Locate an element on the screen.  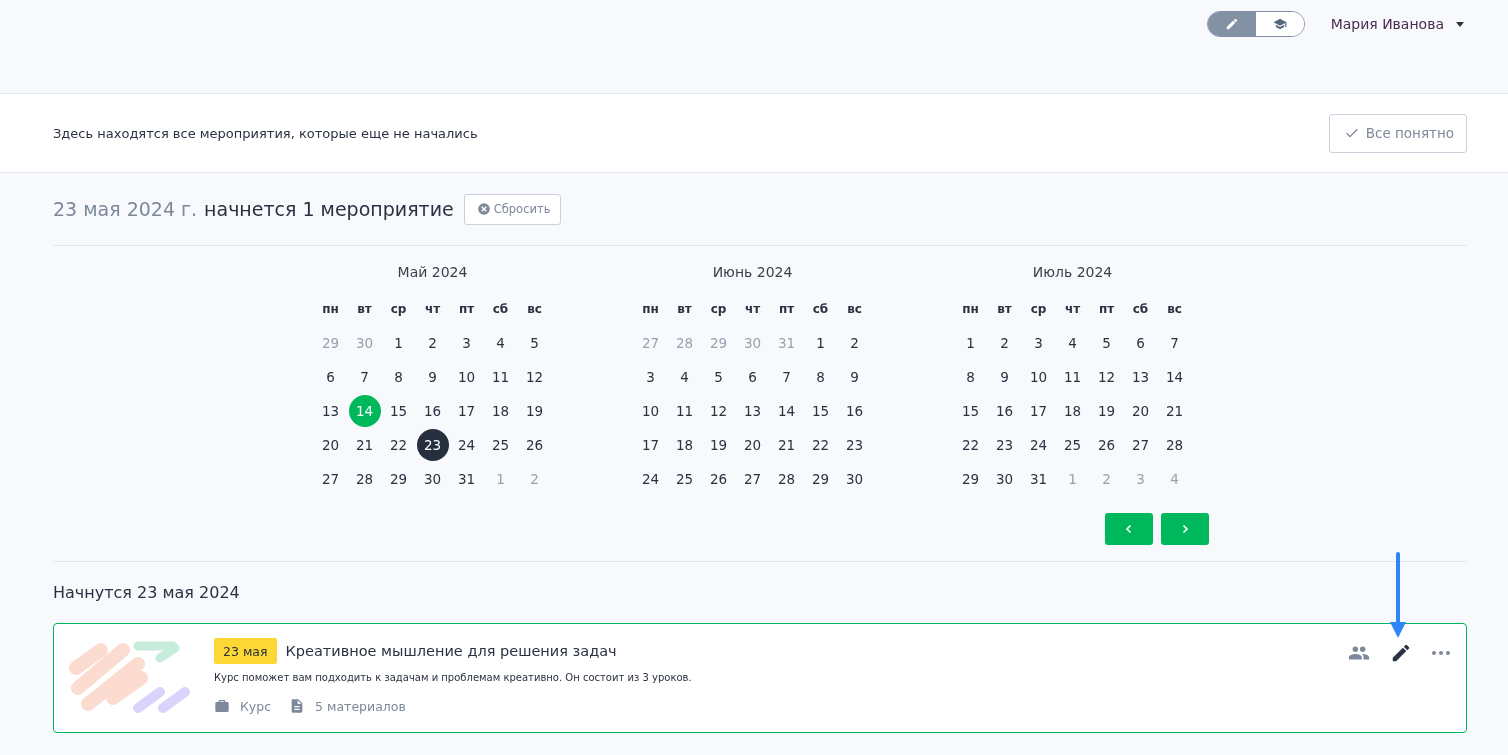
event-title: Креативное мышление для решения задач is located at coordinates (451, 651).